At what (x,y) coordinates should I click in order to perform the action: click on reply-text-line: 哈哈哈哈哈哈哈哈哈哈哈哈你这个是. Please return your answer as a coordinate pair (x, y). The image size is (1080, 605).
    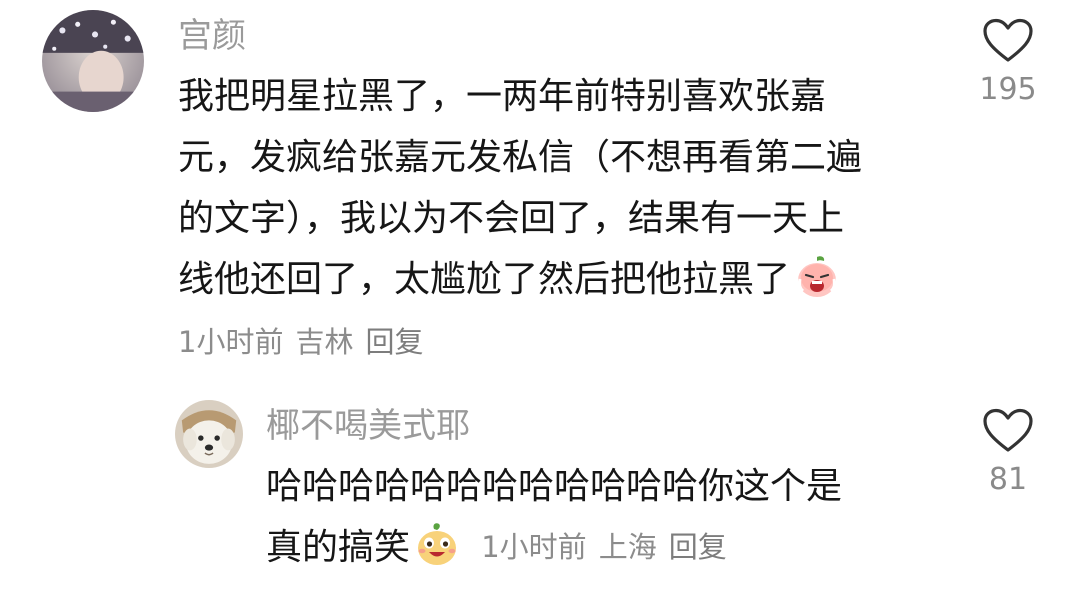
    Looking at the image, I should click on (554, 486).